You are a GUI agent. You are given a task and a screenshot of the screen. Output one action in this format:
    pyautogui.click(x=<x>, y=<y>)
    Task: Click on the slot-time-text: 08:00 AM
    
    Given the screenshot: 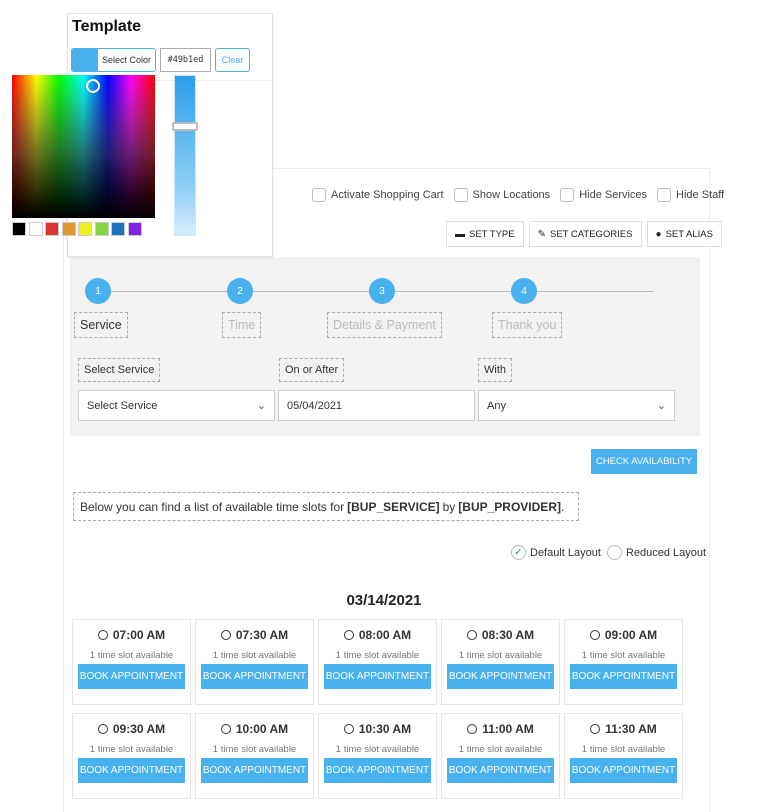 What is the action you would take?
    pyautogui.click(x=385, y=635)
    